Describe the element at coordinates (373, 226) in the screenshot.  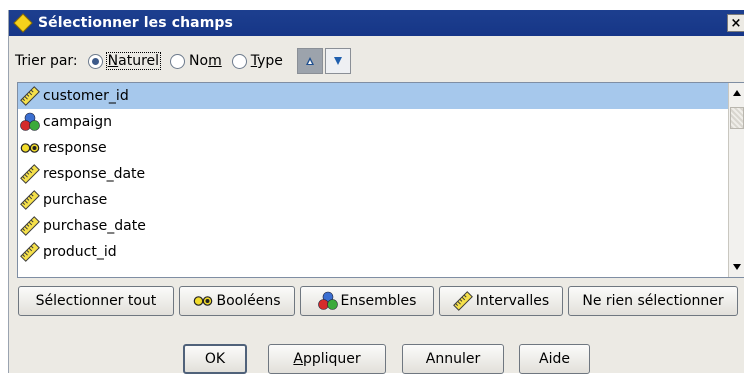
I see `field-row: purchase_date` at that location.